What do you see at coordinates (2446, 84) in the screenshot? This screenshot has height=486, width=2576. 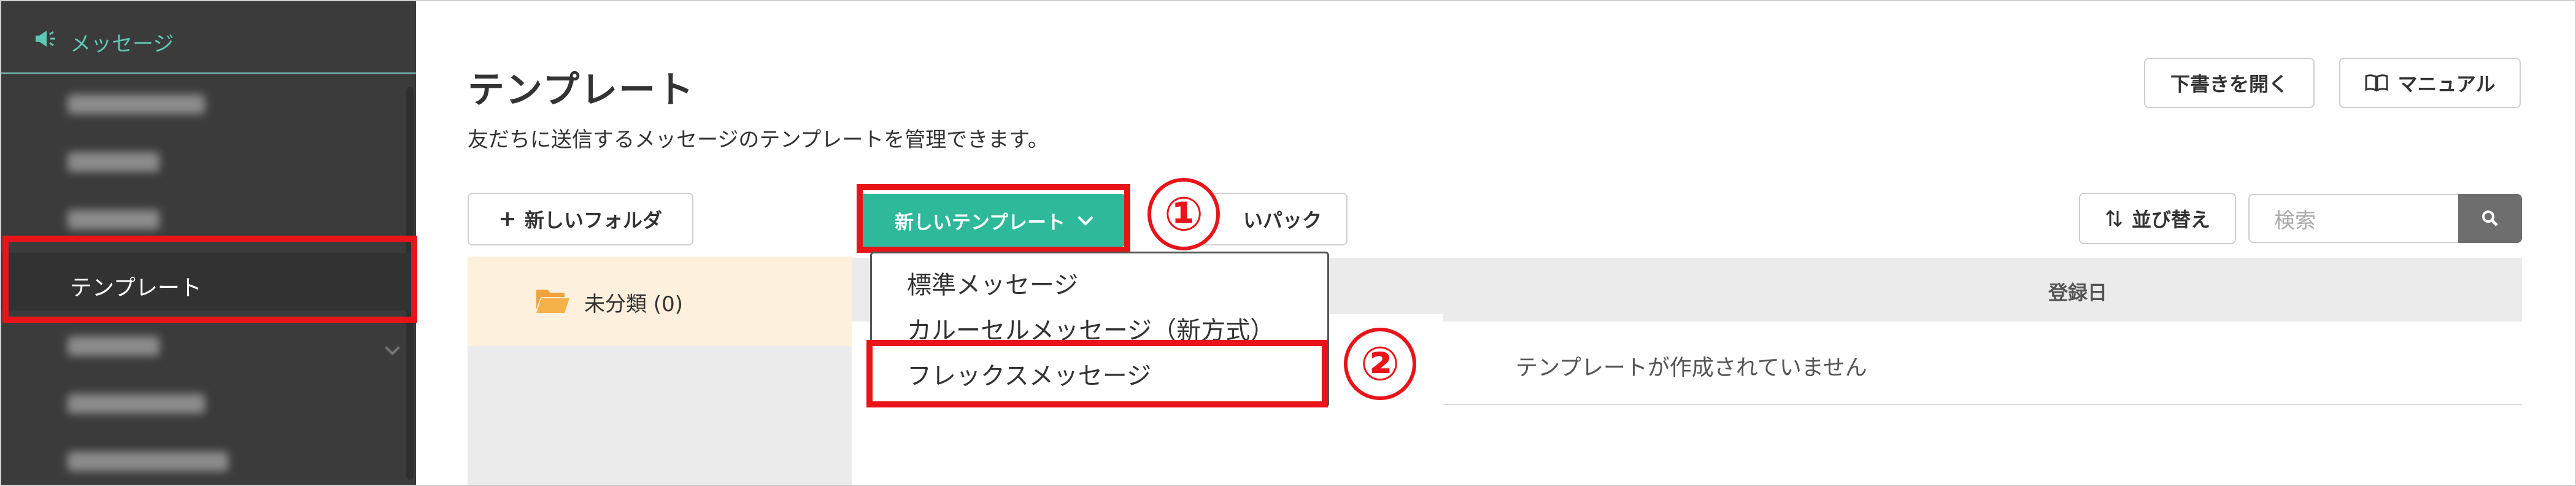 I see `manual-label: マニュアル` at bounding box center [2446, 84].